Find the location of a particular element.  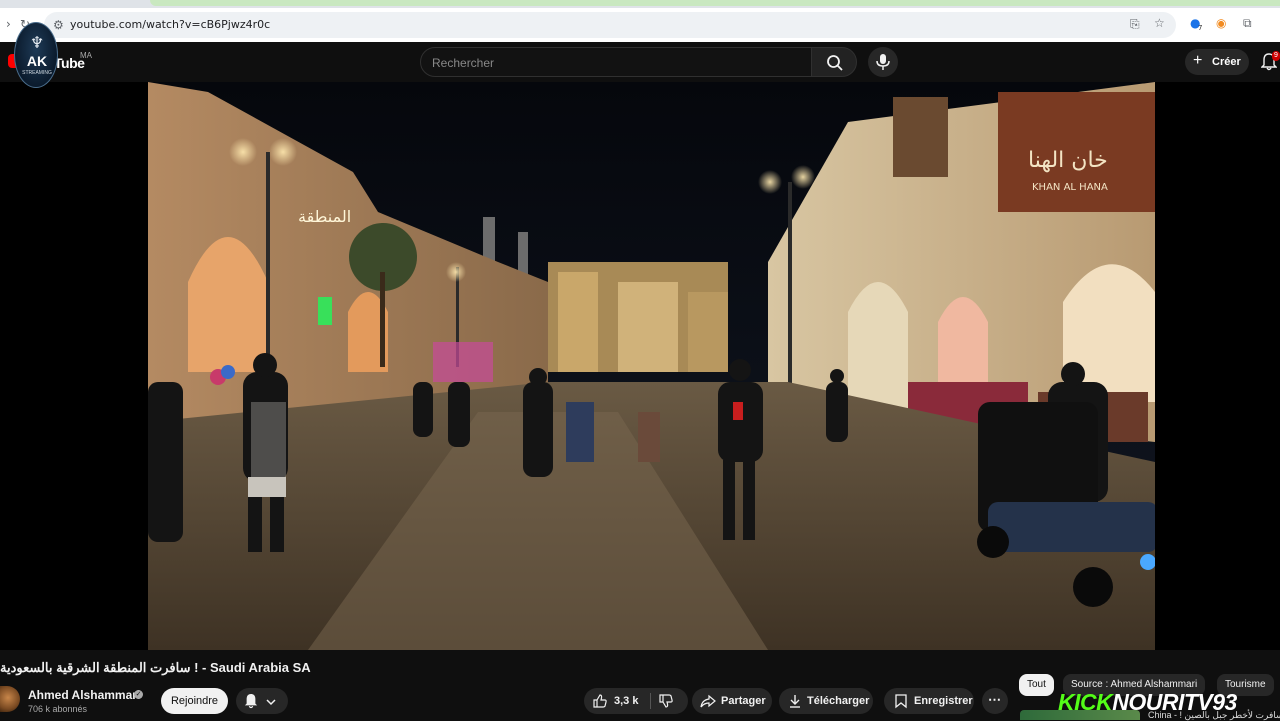

thumbs-down-icon is located at coordinates (666, 701).